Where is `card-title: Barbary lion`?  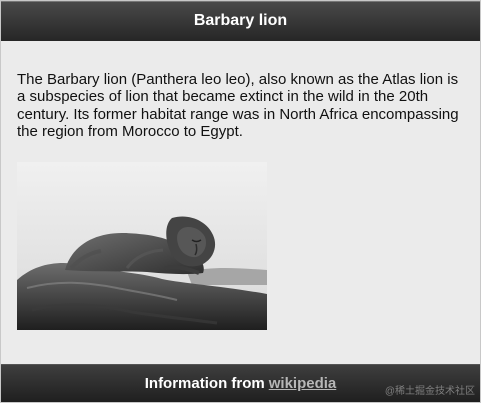
card-title: Barbary lion is located at coordinates (240, 20).